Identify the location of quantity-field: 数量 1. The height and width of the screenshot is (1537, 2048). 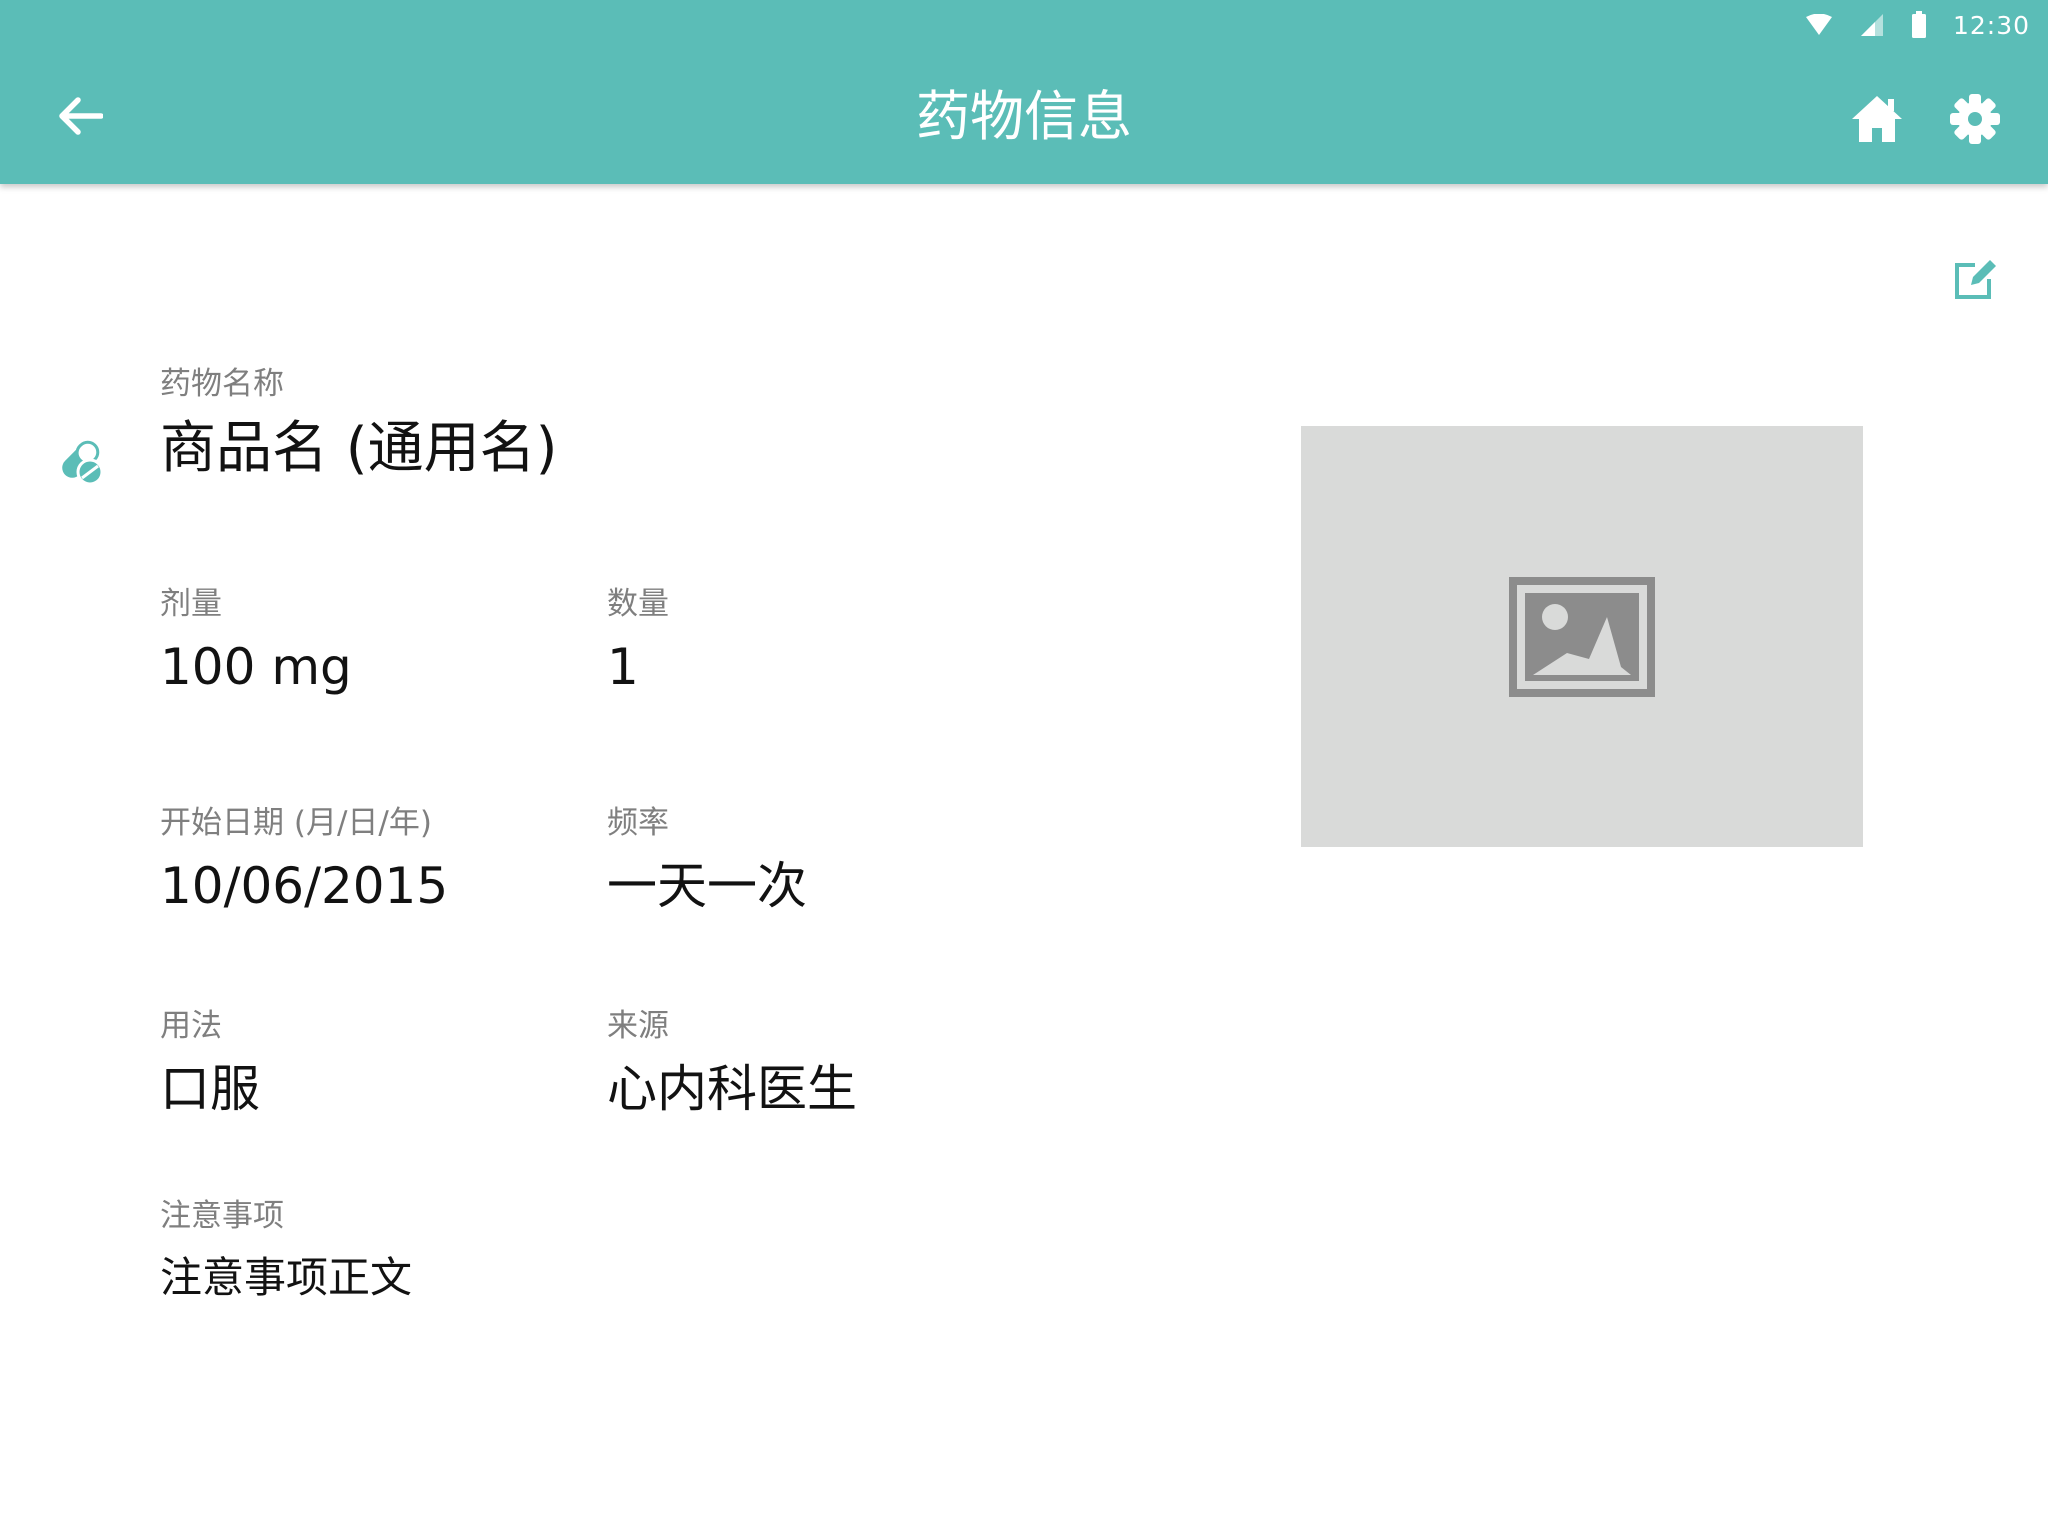
(638, 641).